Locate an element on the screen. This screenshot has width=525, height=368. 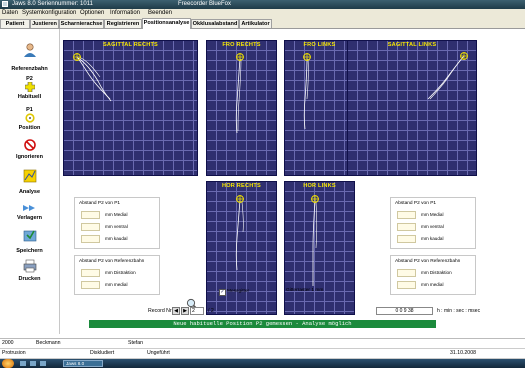
sagittal-left-panel: SAGITTAL LINKS is located at coordinates (412, 108).